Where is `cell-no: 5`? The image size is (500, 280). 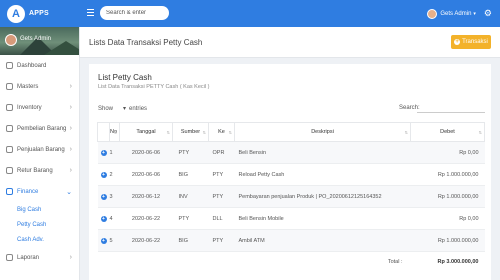
cell-no: 5 is located at coordinates (114, 240).